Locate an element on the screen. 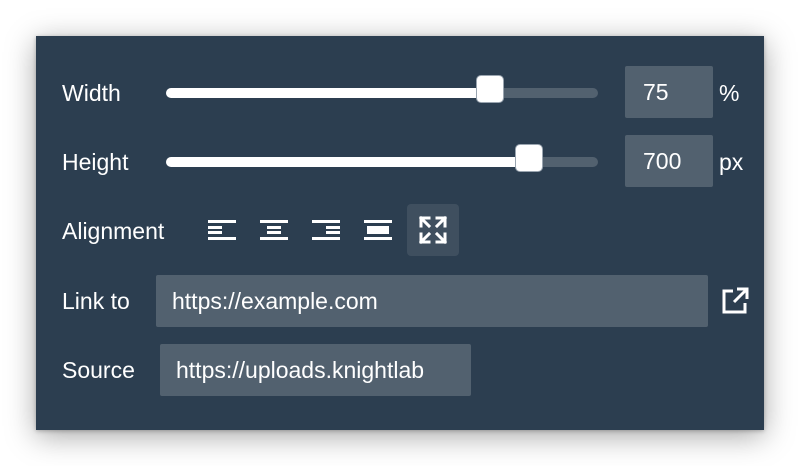  source-url-input: https://uploads.knightlab is located at coordinates (315, 370).